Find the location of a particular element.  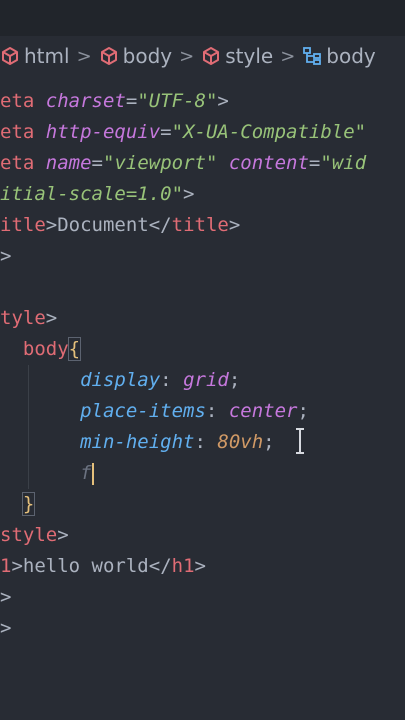

css-selector-icon is located at coordinates (312, 56).